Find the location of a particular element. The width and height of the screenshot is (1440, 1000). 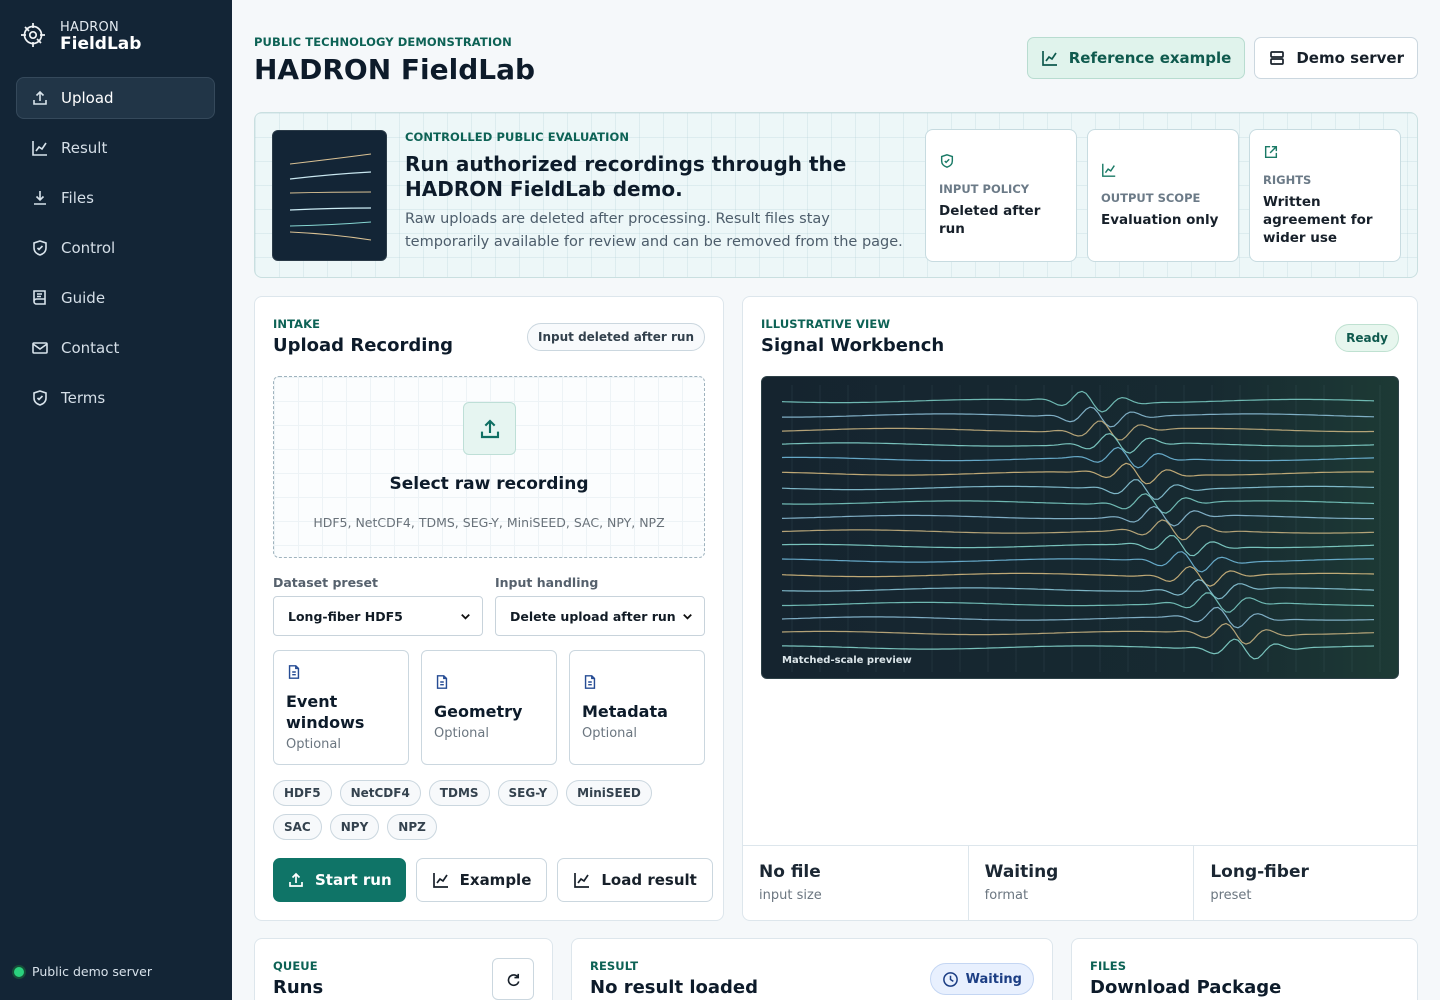

format-stat: Waiting format is located at coordinates (1082, 883).